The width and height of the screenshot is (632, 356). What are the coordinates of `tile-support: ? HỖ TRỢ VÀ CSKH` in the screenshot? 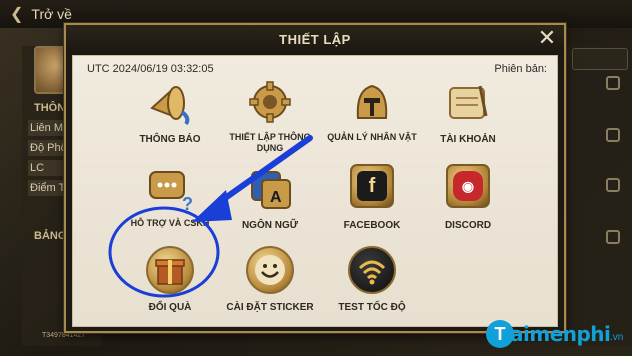 It's located at (170, 204).